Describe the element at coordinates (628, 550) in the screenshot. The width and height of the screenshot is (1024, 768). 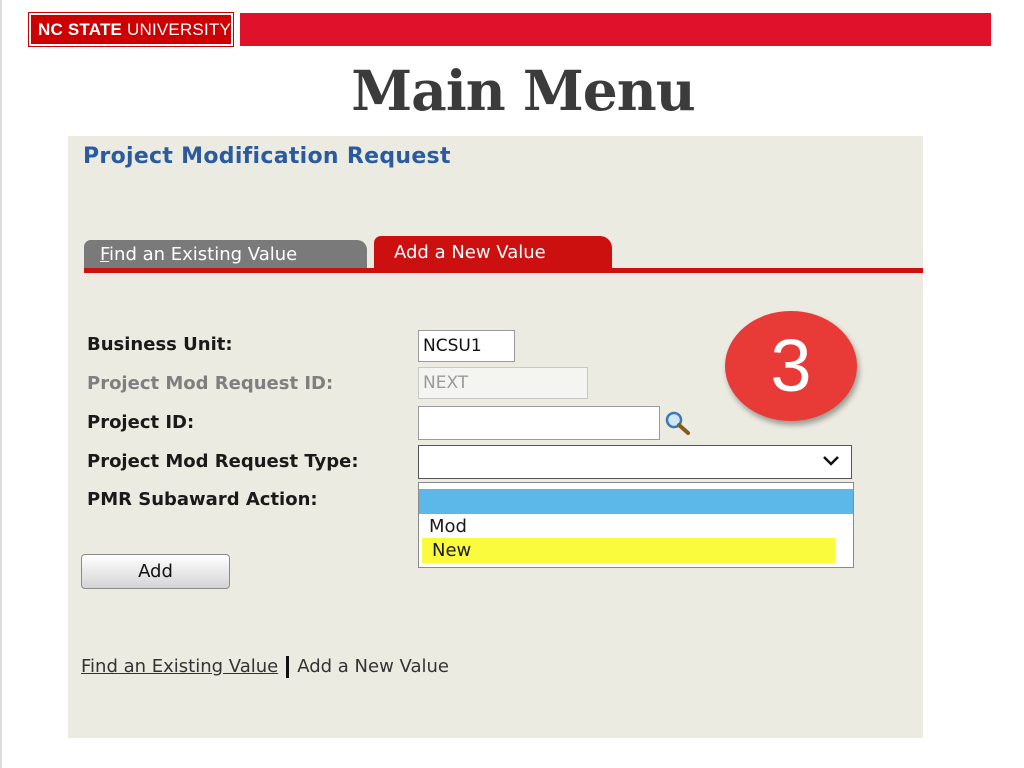
I see `dropdown-option-new: New` at that location.